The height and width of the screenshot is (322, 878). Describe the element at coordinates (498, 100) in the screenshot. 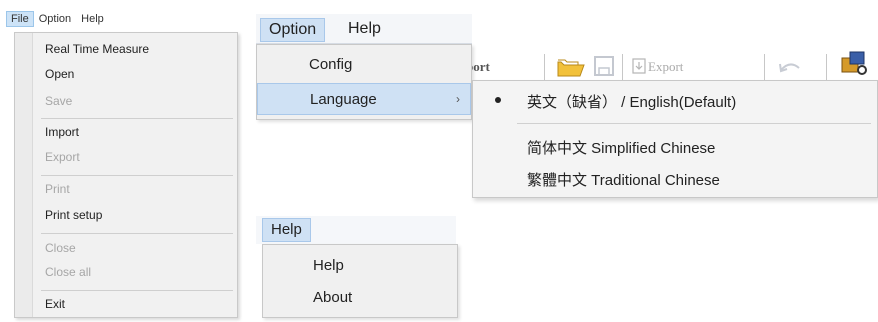

I see `selected-bullet-icon` at that location.